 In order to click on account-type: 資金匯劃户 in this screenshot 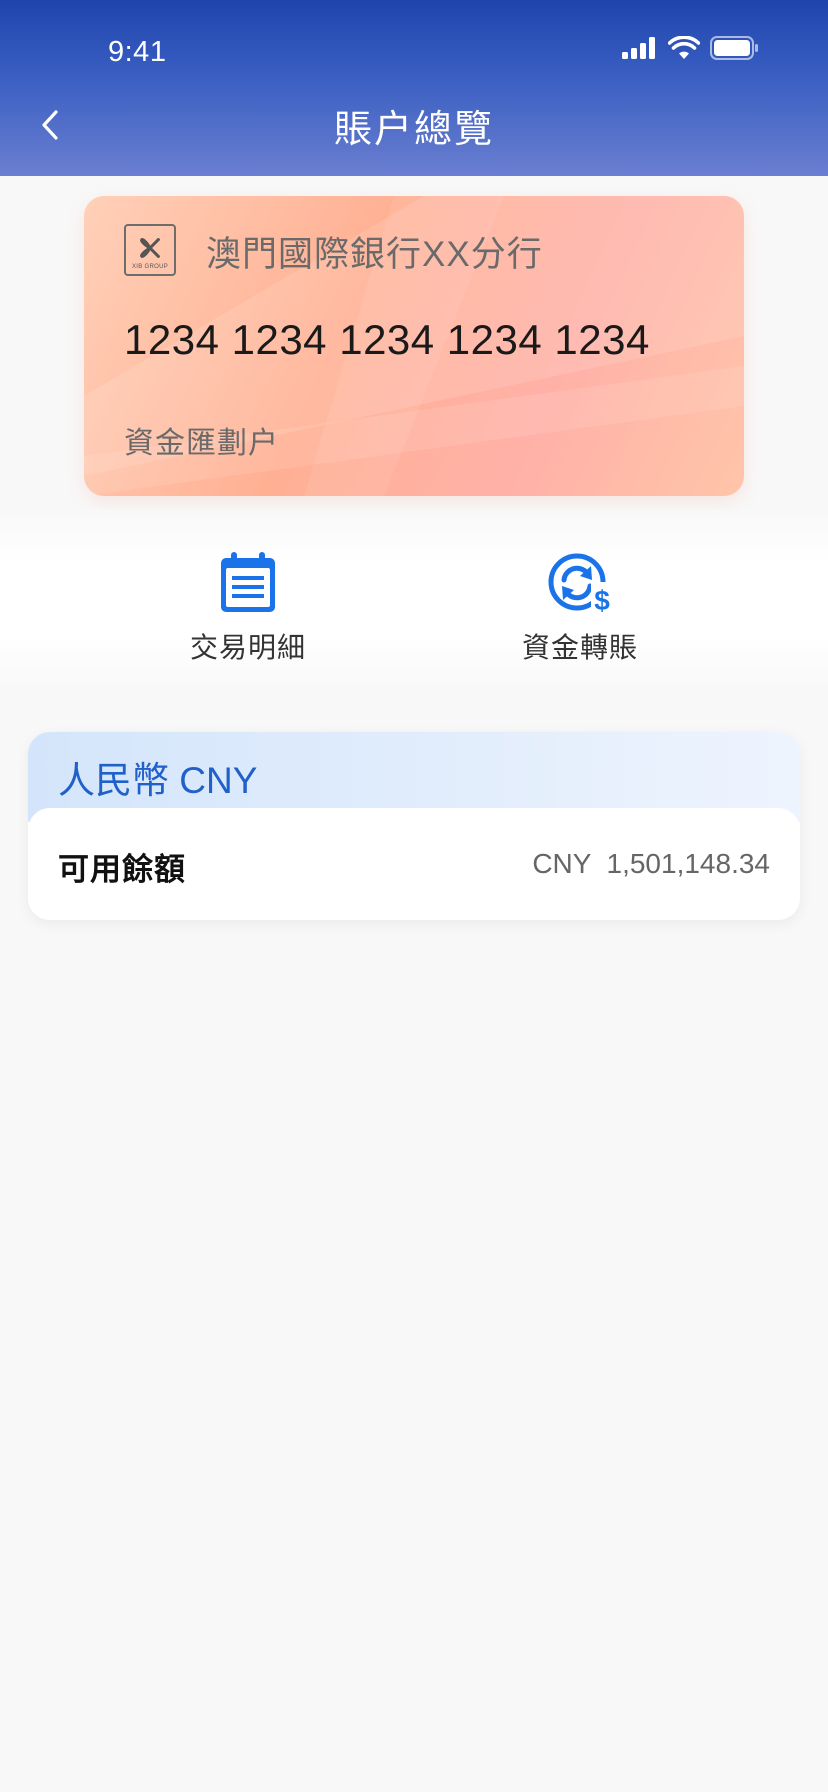, I will do `click(201, 443)`.